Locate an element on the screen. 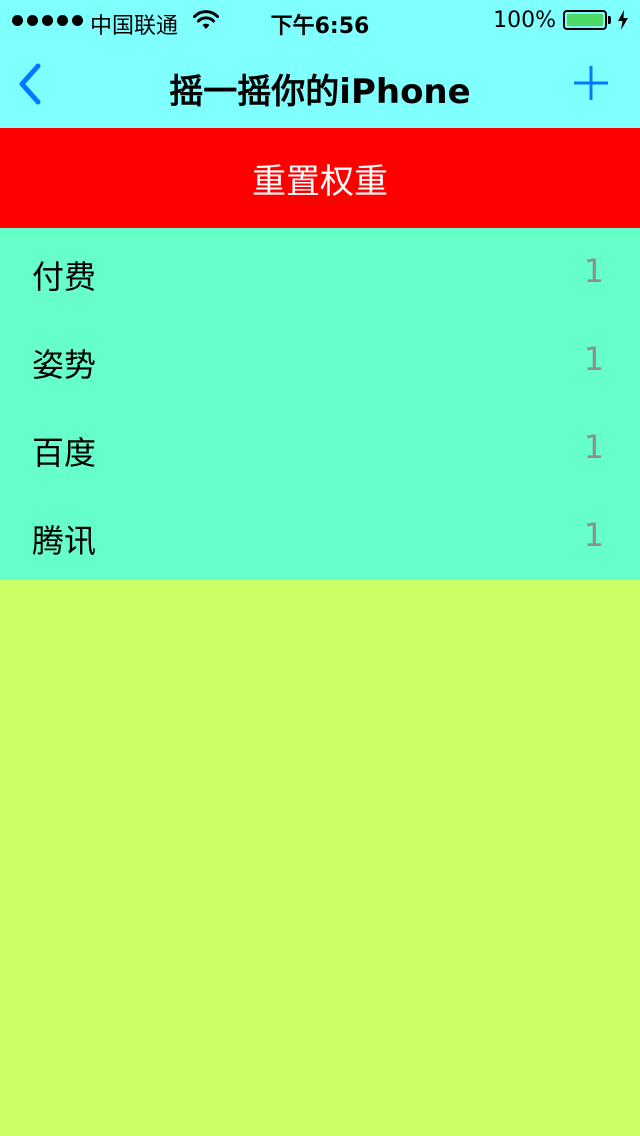 The width and height of the screenshot is (640, 1136). chevron-left-icon is located at coordinates (30, 84).